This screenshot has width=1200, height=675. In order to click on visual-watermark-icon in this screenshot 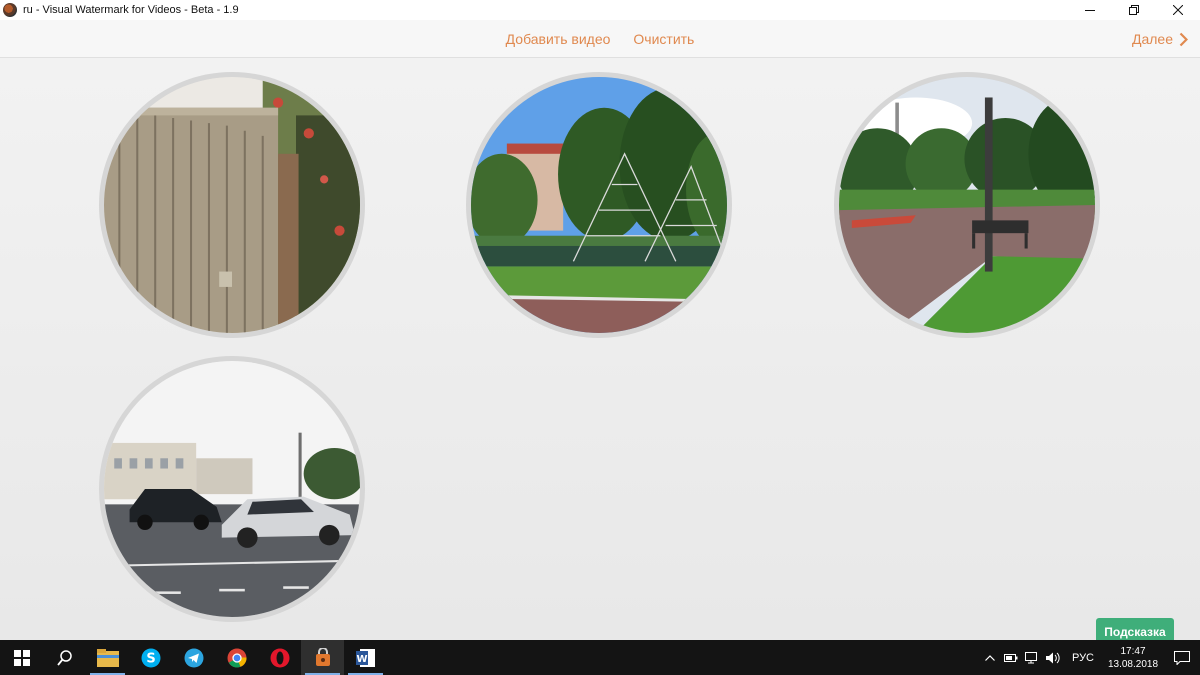, I will do `click(322, 656)`.